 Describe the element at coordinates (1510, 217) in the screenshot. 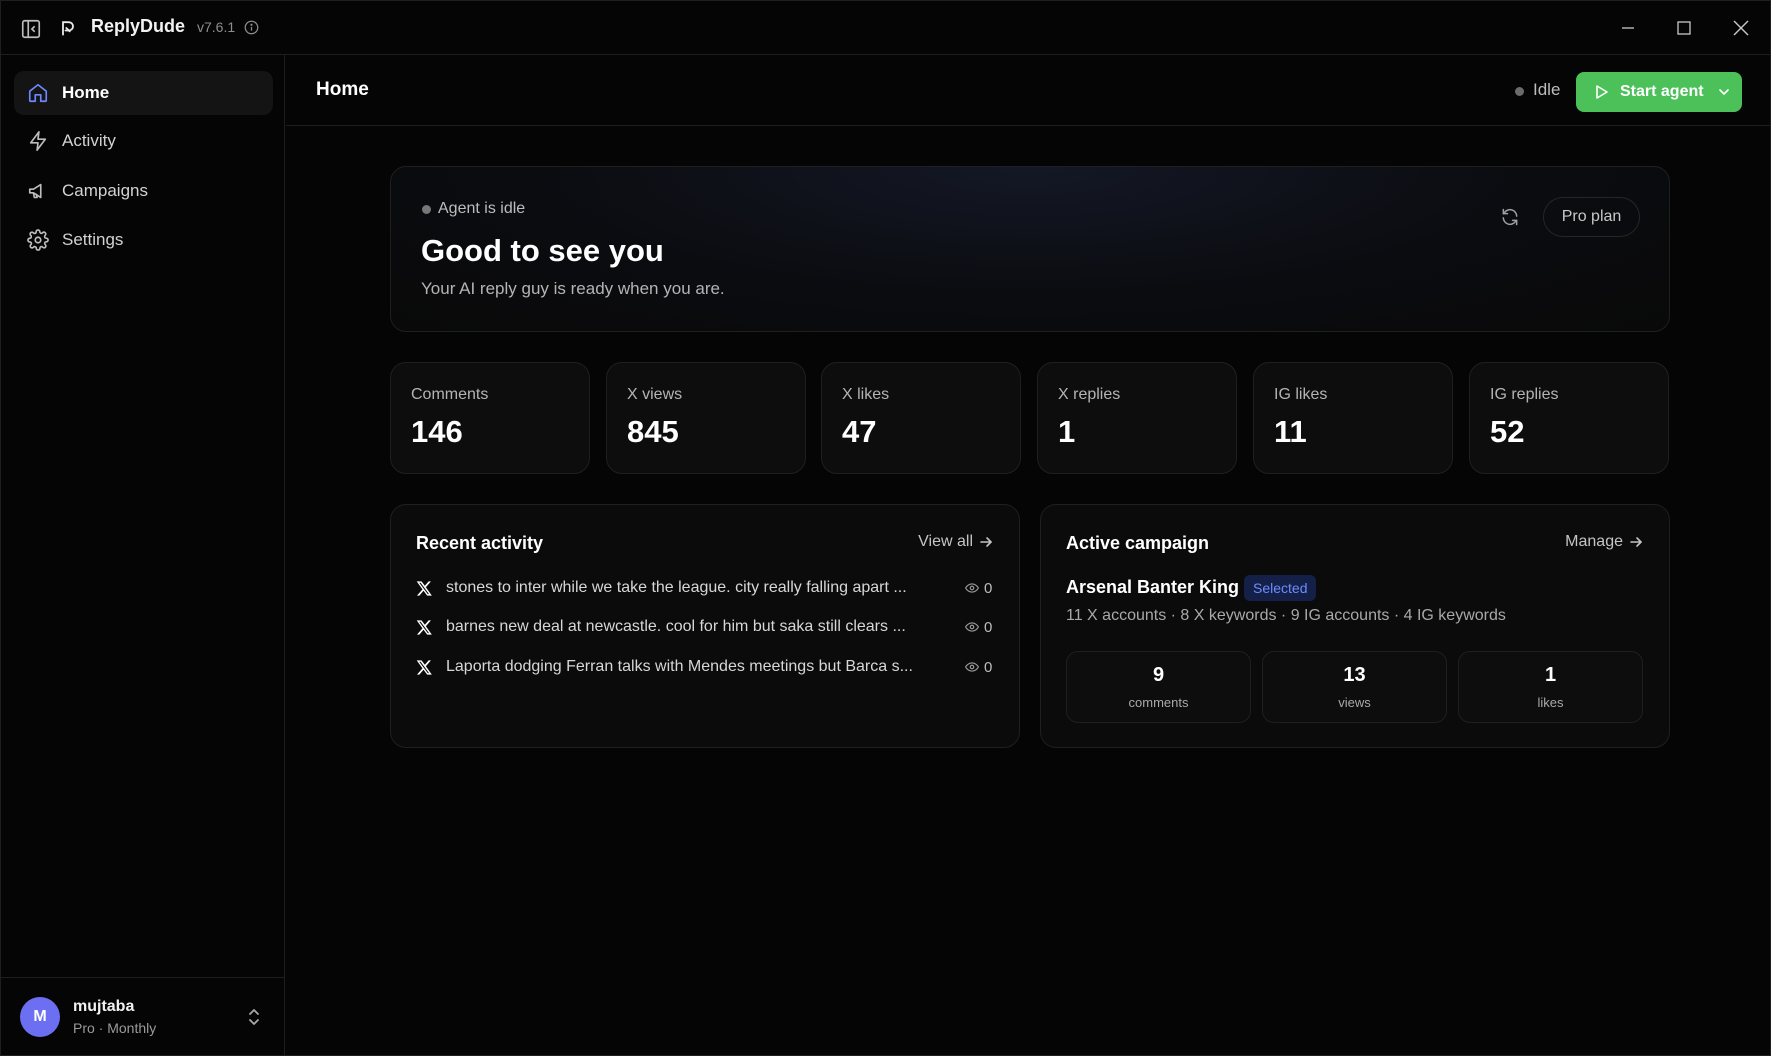

I see `refresh-icon` at that location.